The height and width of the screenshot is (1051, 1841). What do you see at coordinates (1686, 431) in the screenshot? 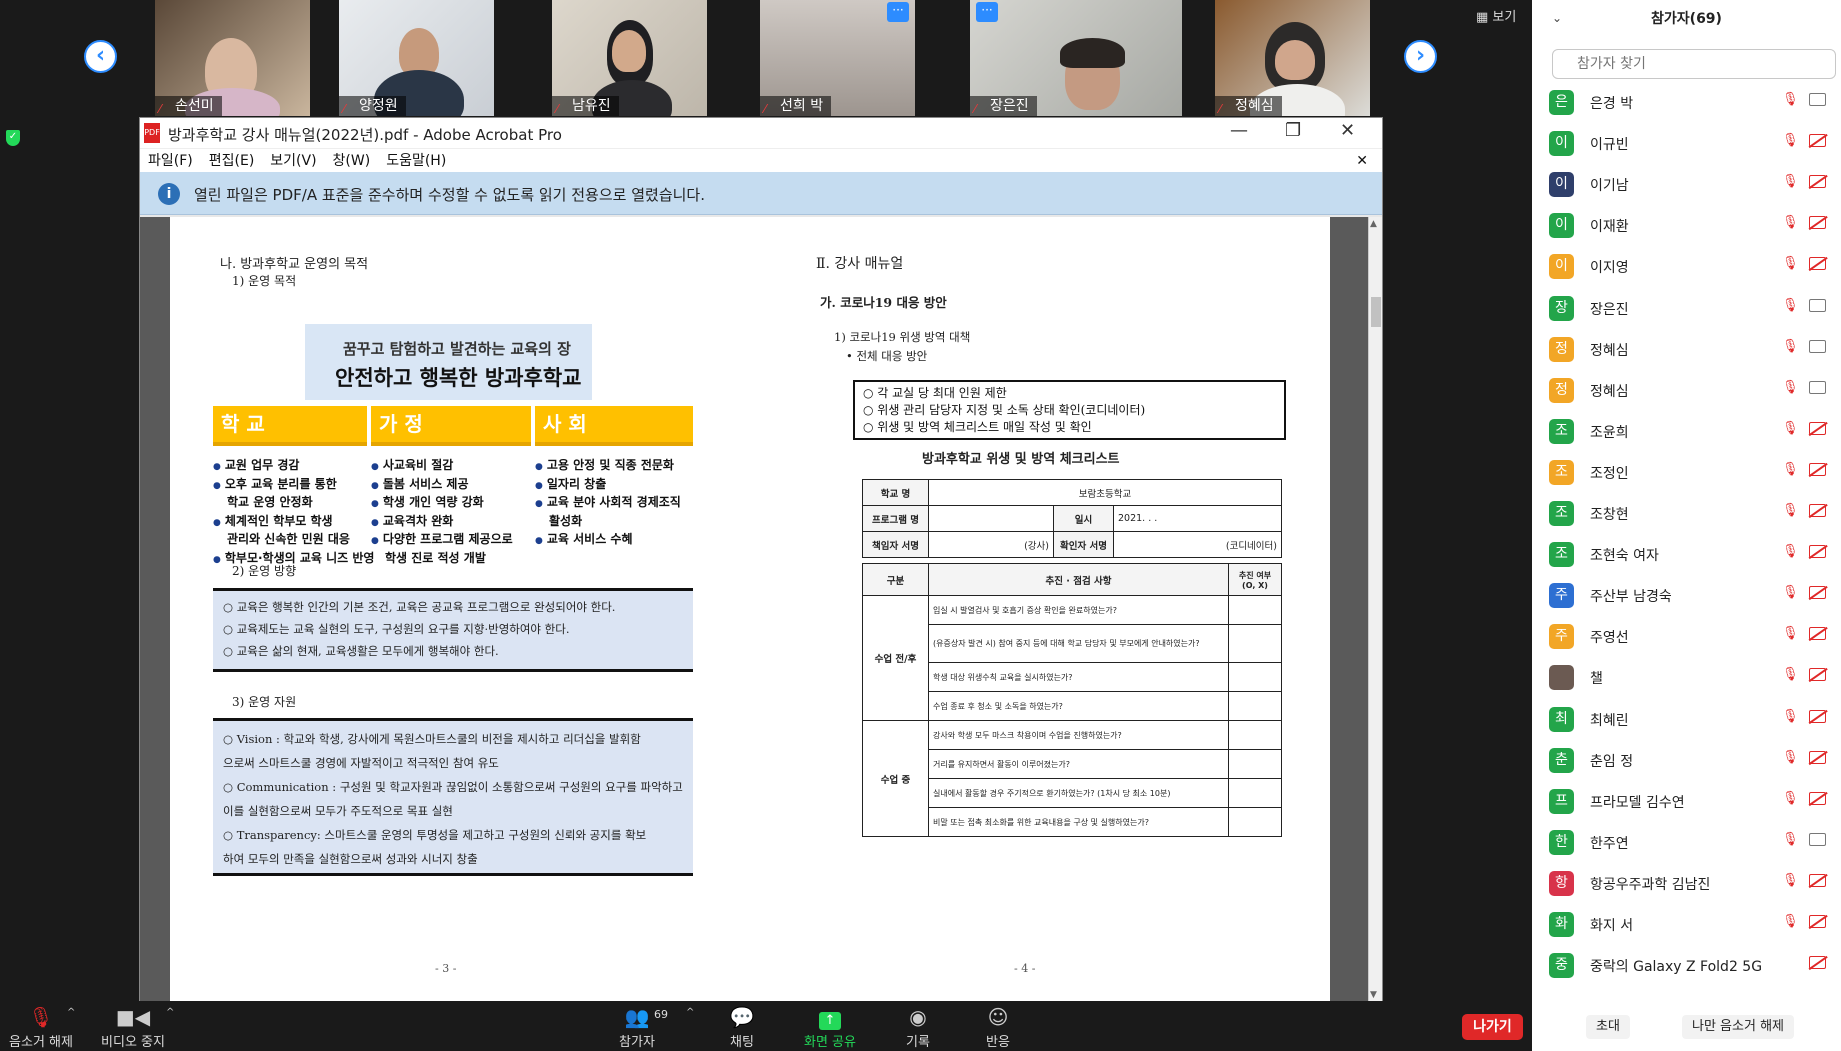
I see `participant-row: 조 조윤희 🎙` at bounding box center [1686, 431].